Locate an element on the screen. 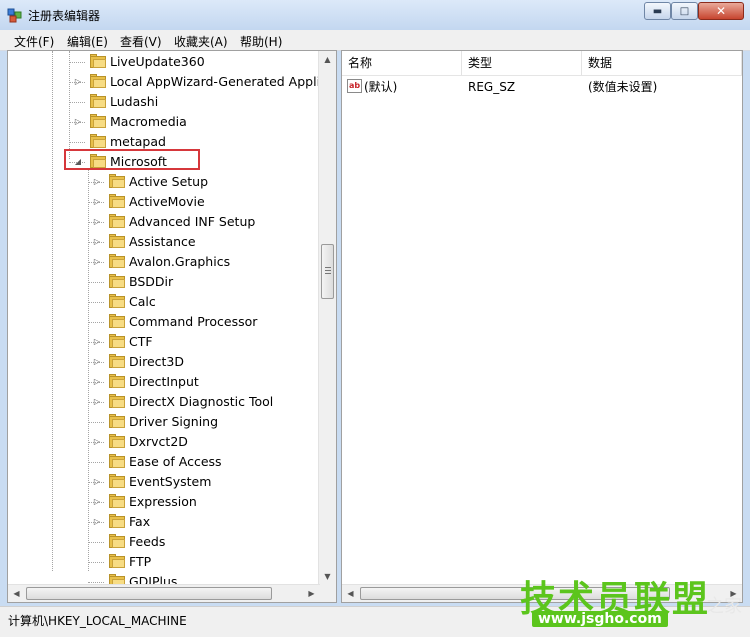 This screenshot has height=637, width=750. menu-view: 查看(V) is located at coordinates (141, 41).